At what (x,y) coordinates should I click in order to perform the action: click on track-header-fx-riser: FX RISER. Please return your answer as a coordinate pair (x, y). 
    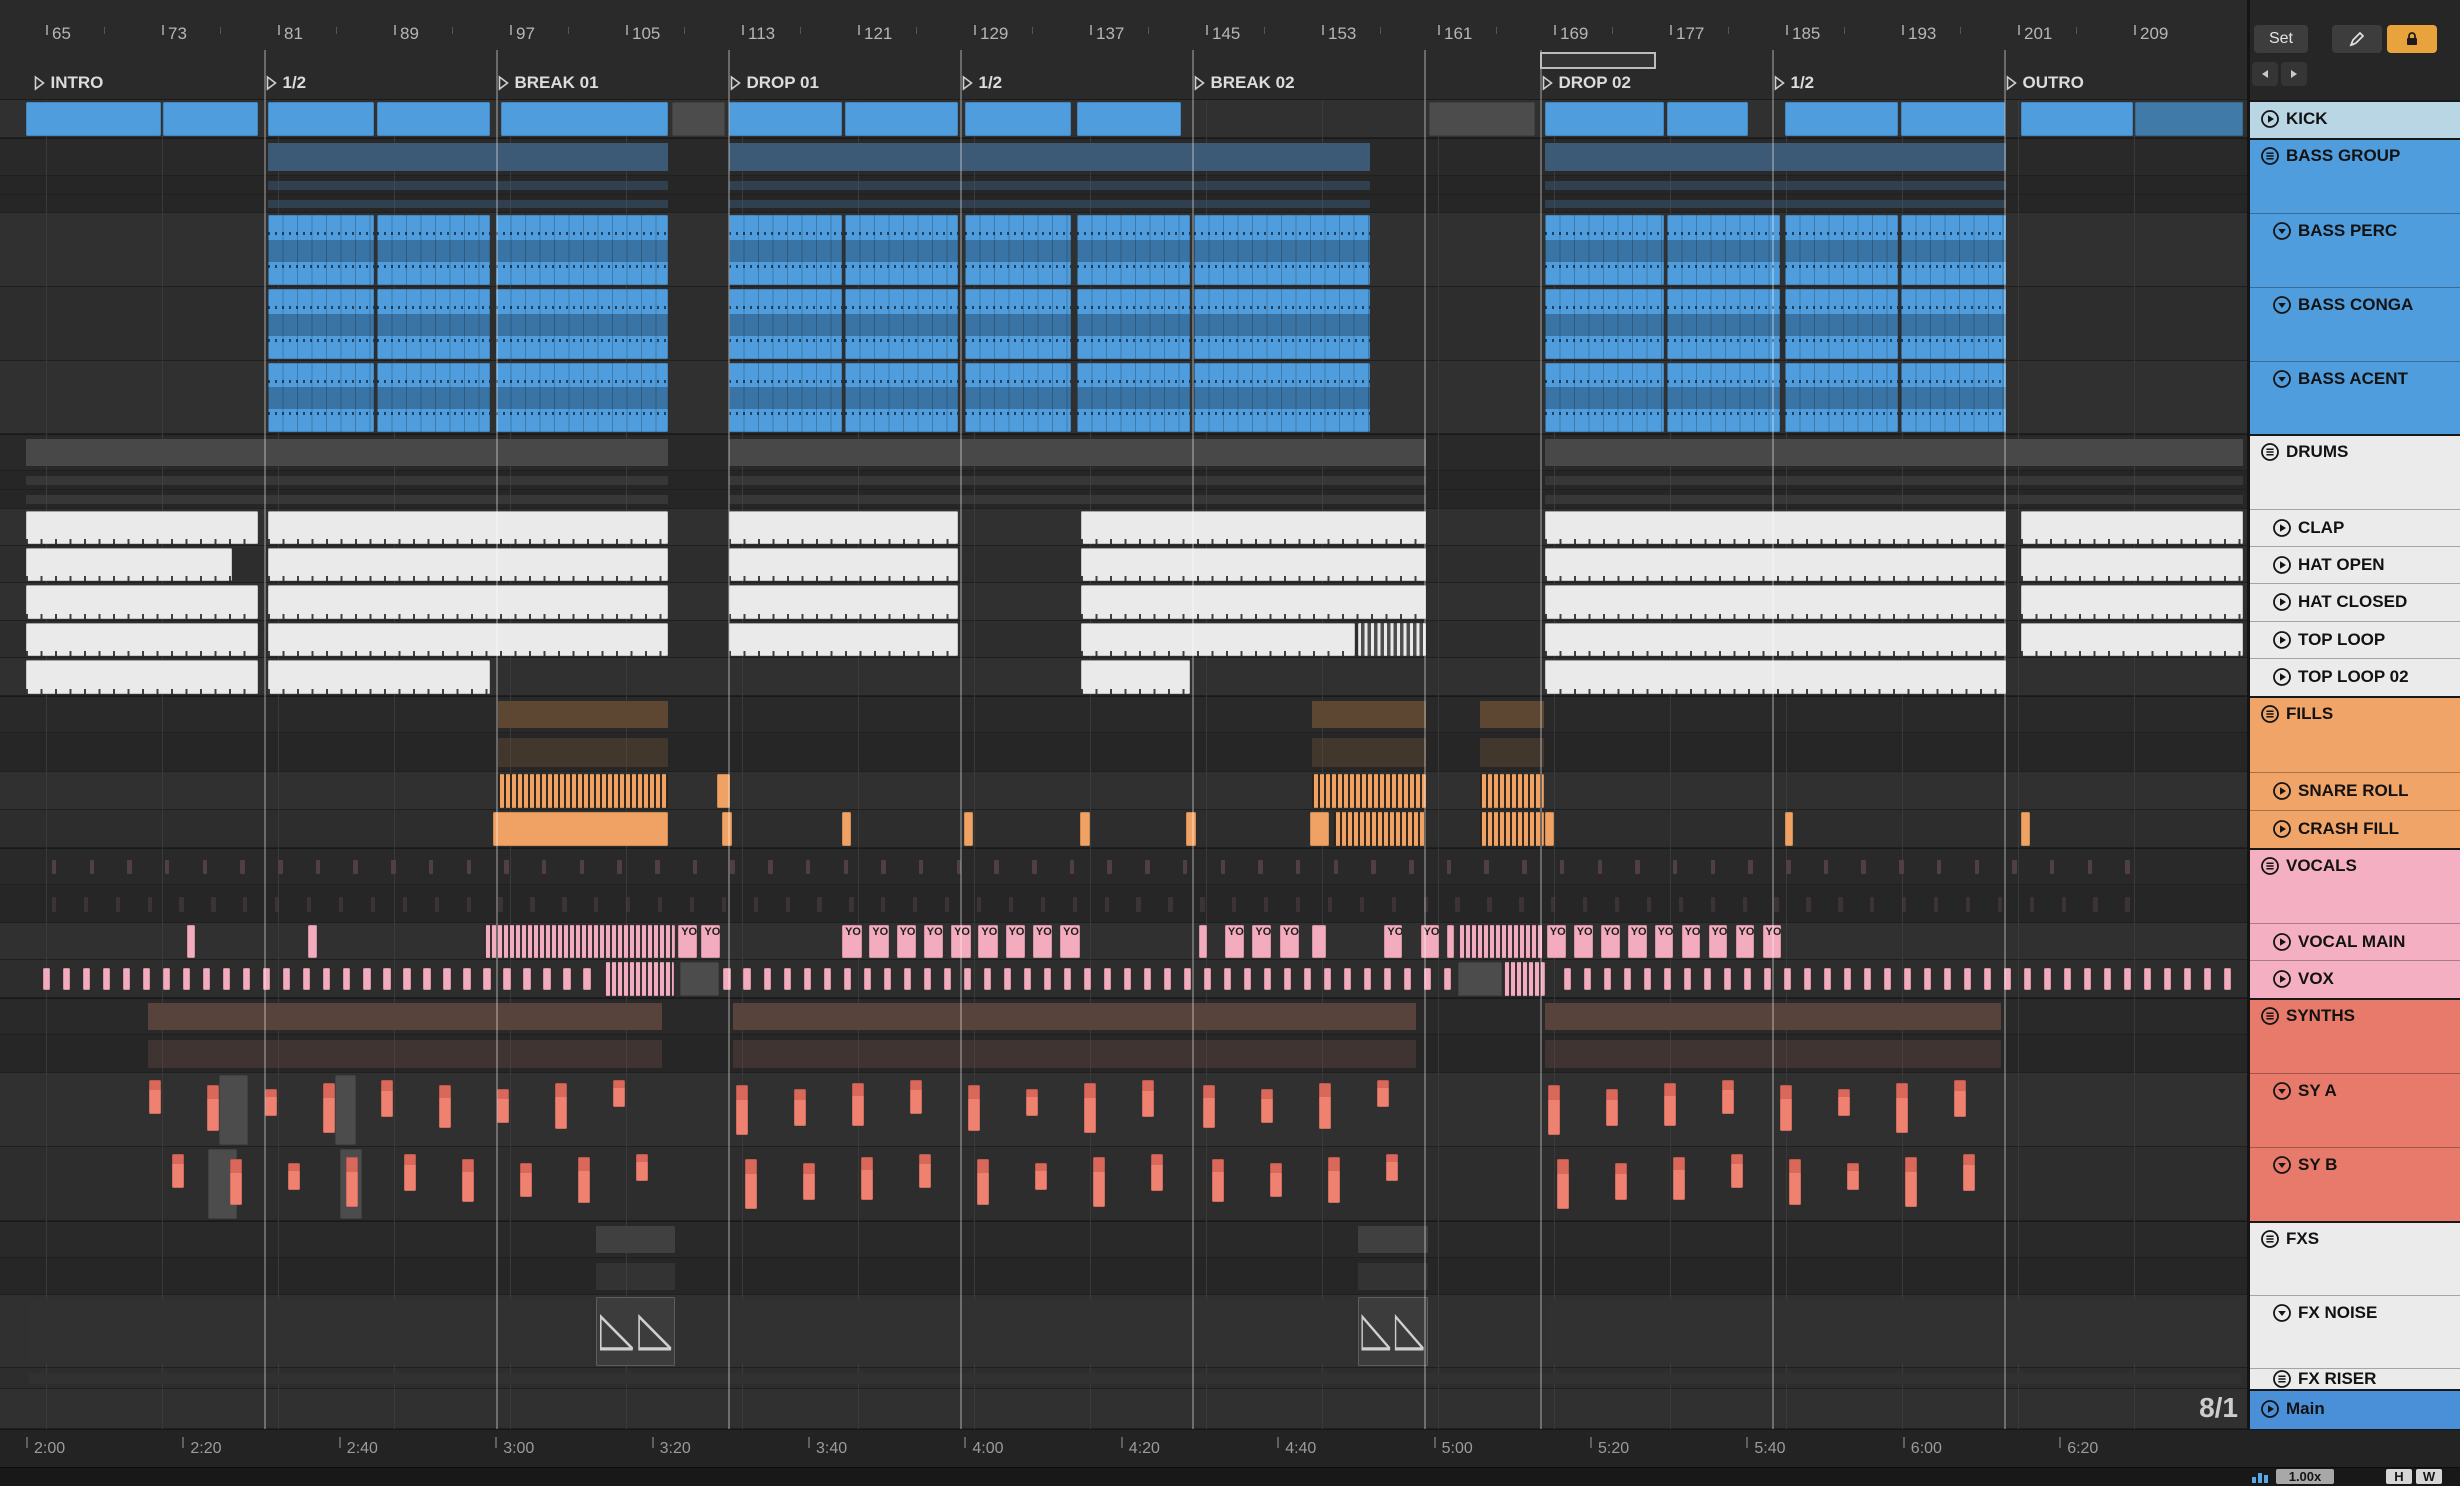
    Looking at the image, I should click on (2355, 1378).